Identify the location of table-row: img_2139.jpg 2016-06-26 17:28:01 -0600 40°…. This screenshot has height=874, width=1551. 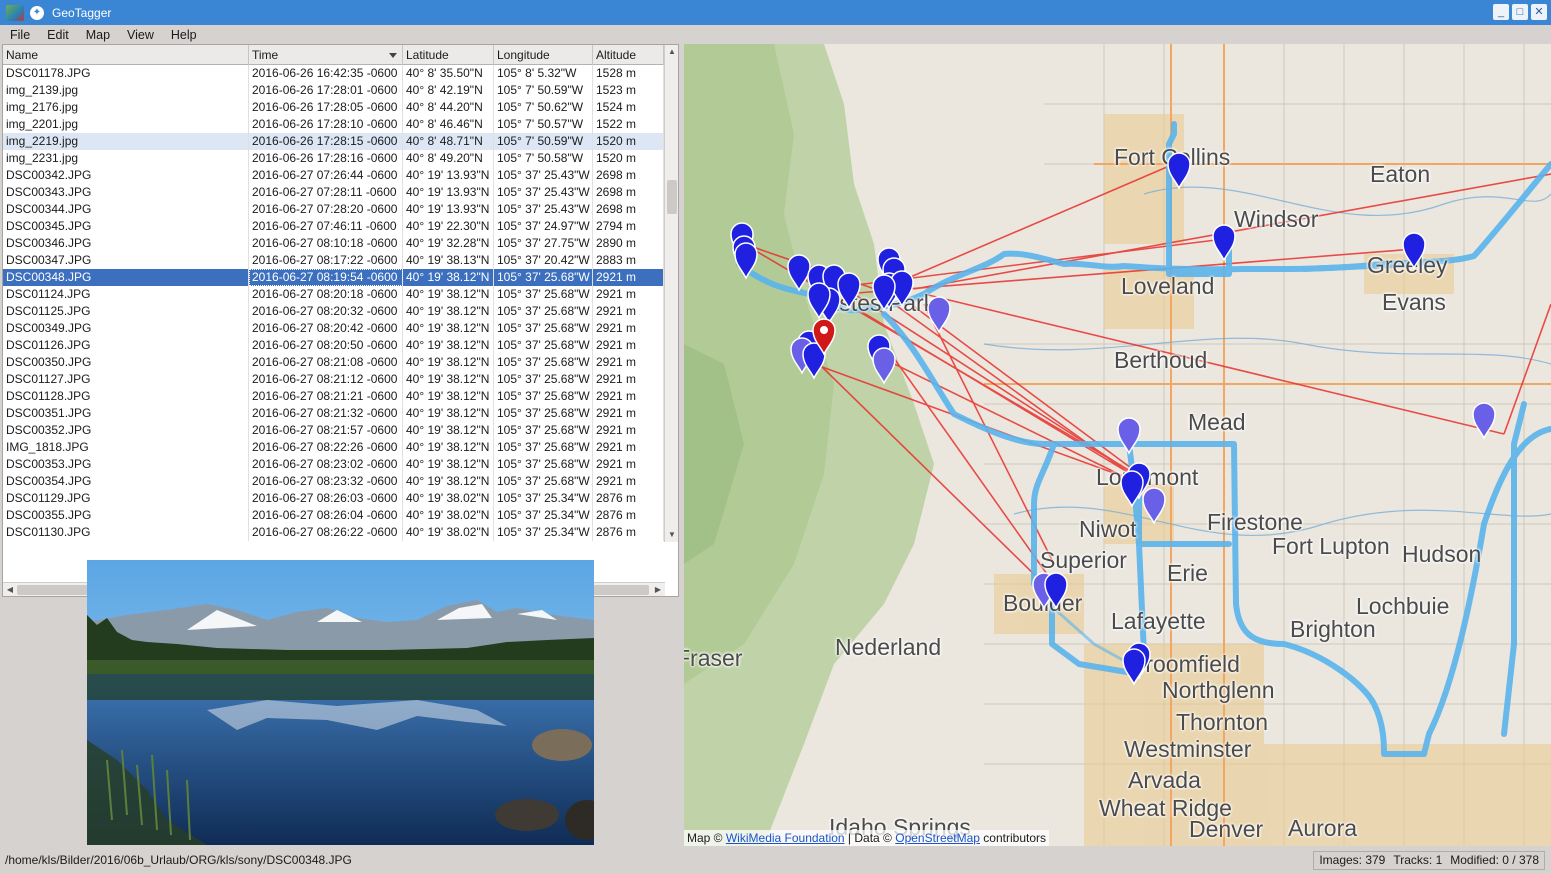
(340, 90).